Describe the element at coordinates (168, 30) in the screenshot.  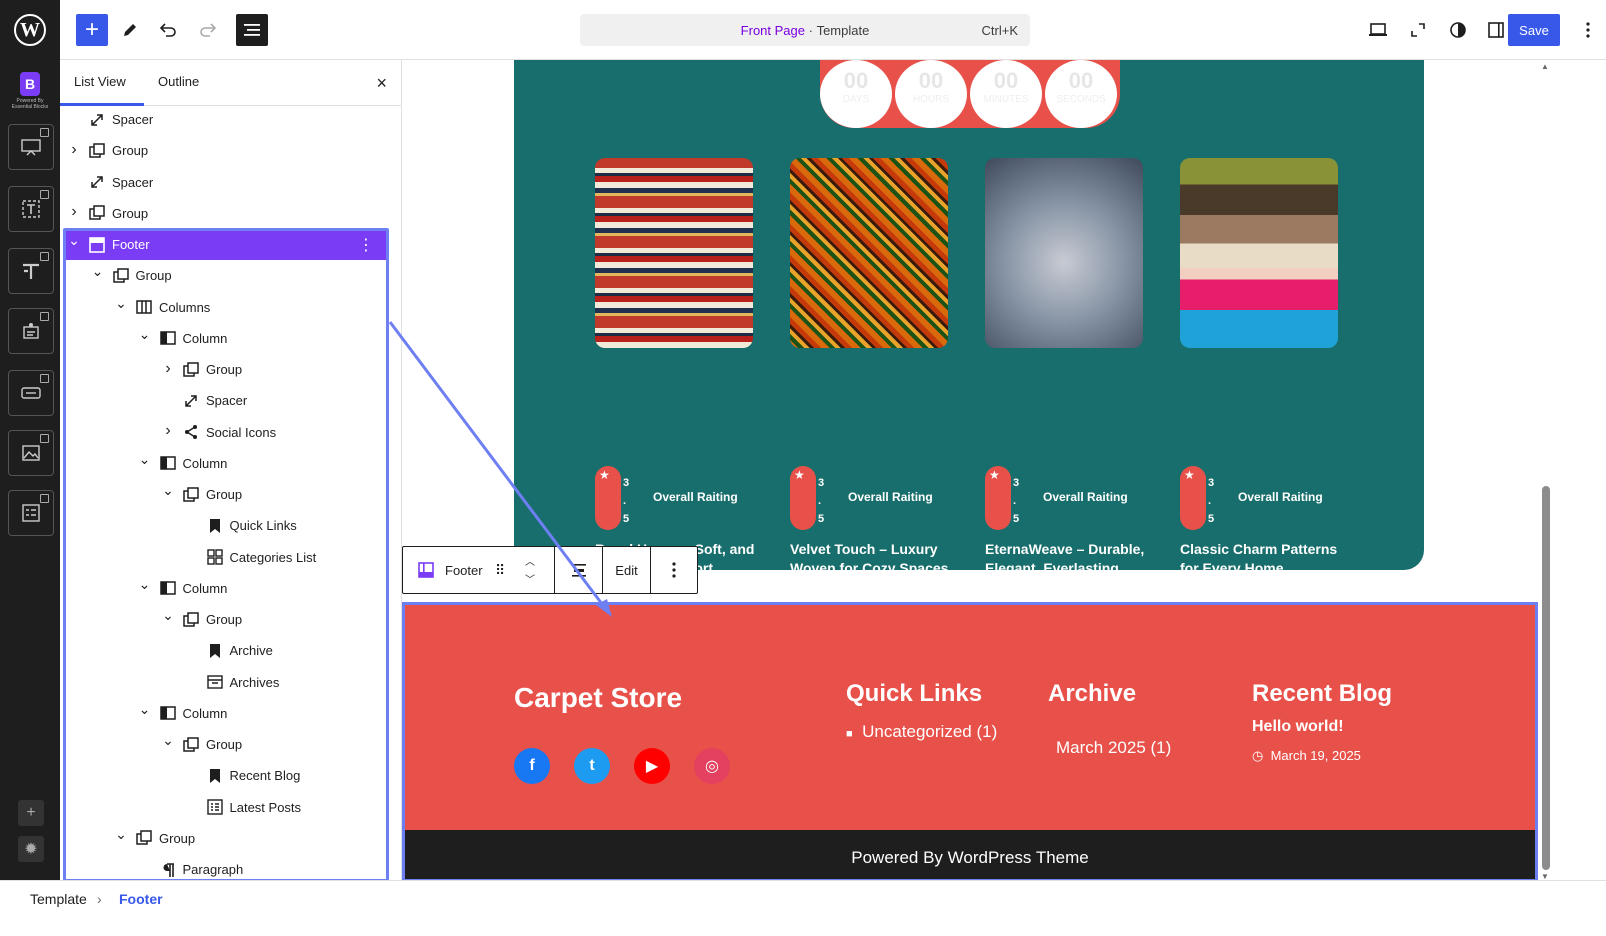
I see `undo-button` at that location.